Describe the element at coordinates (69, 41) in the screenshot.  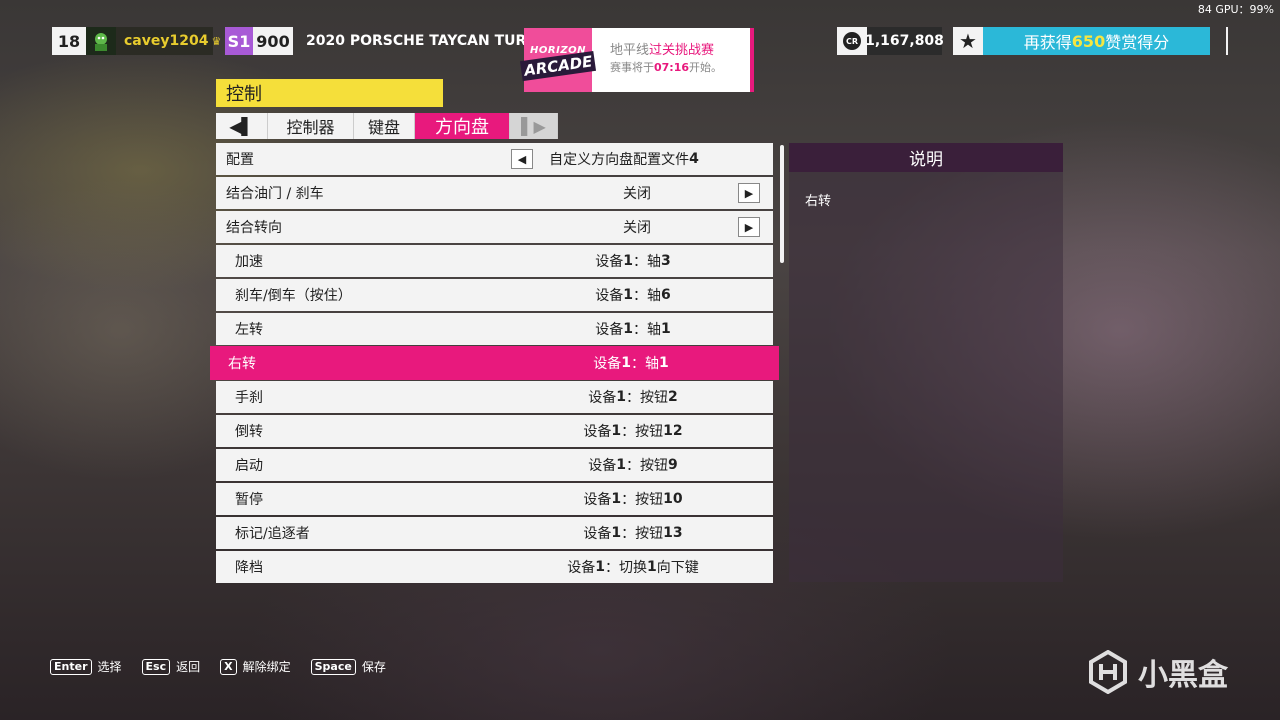
I see `player-level: 18` at that location.